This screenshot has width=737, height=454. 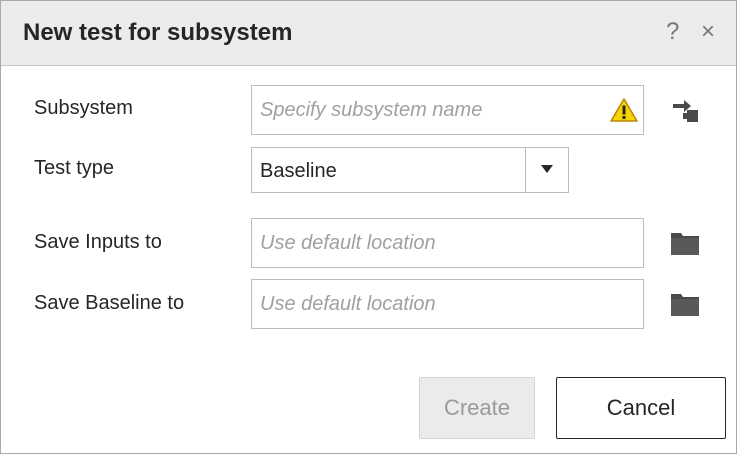 I want to click on save-inputs-label: Save Inputs to, so click(x=98, y=242).